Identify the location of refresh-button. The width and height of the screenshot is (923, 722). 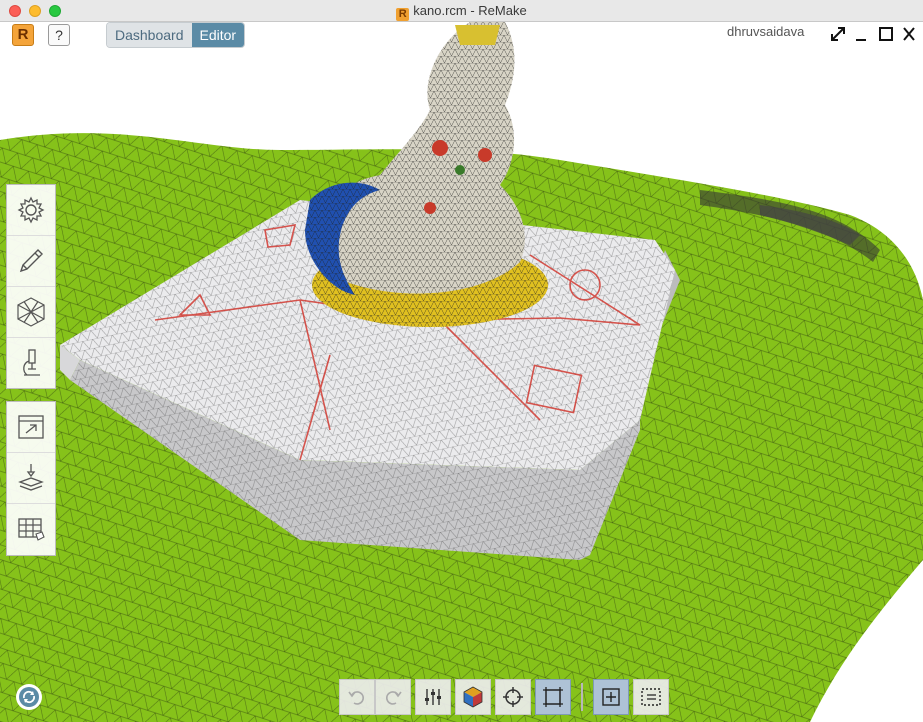
(29, 697).